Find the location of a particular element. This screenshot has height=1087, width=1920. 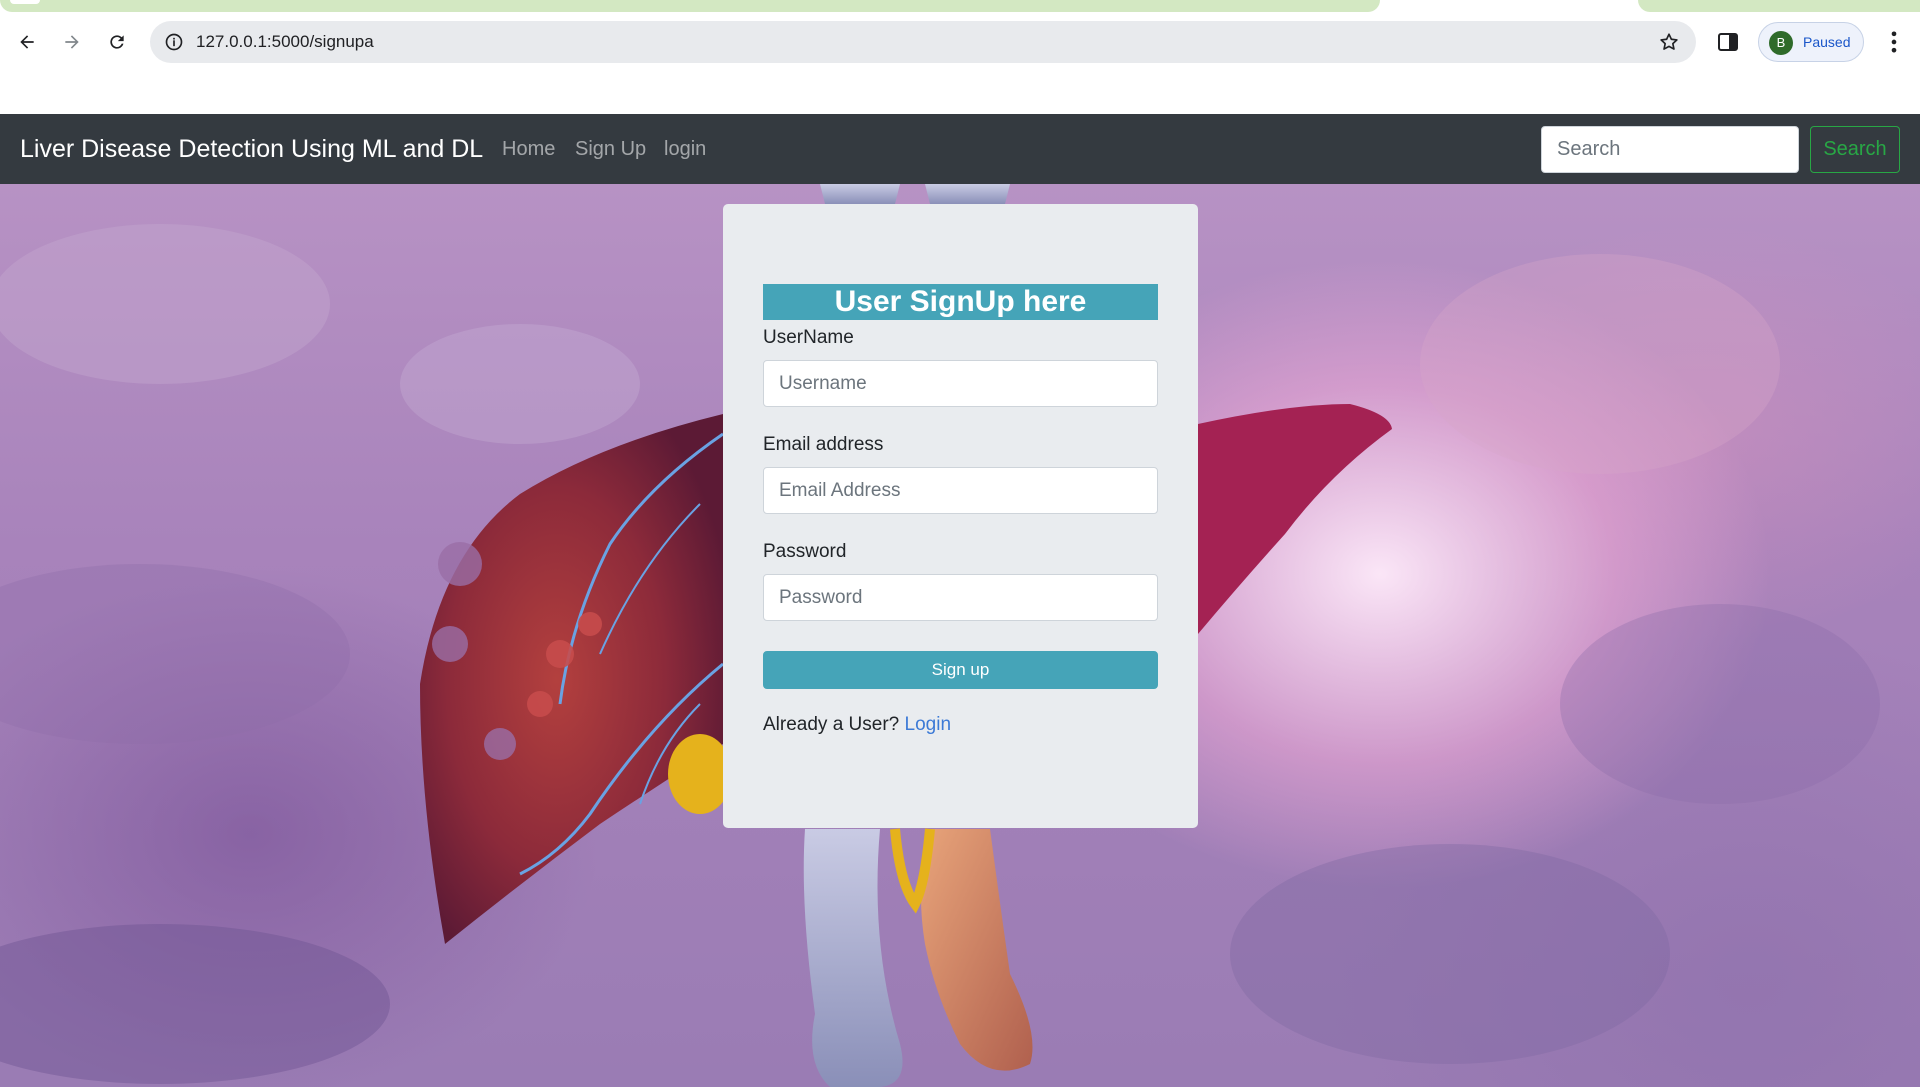

back-button is located at coordinates (27, 42).